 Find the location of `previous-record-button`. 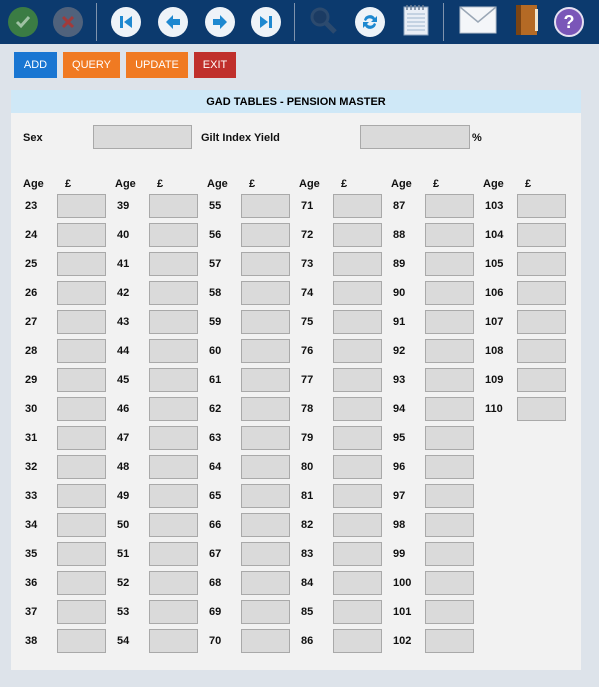

previous-record-button is located at coordinates (173, 22).